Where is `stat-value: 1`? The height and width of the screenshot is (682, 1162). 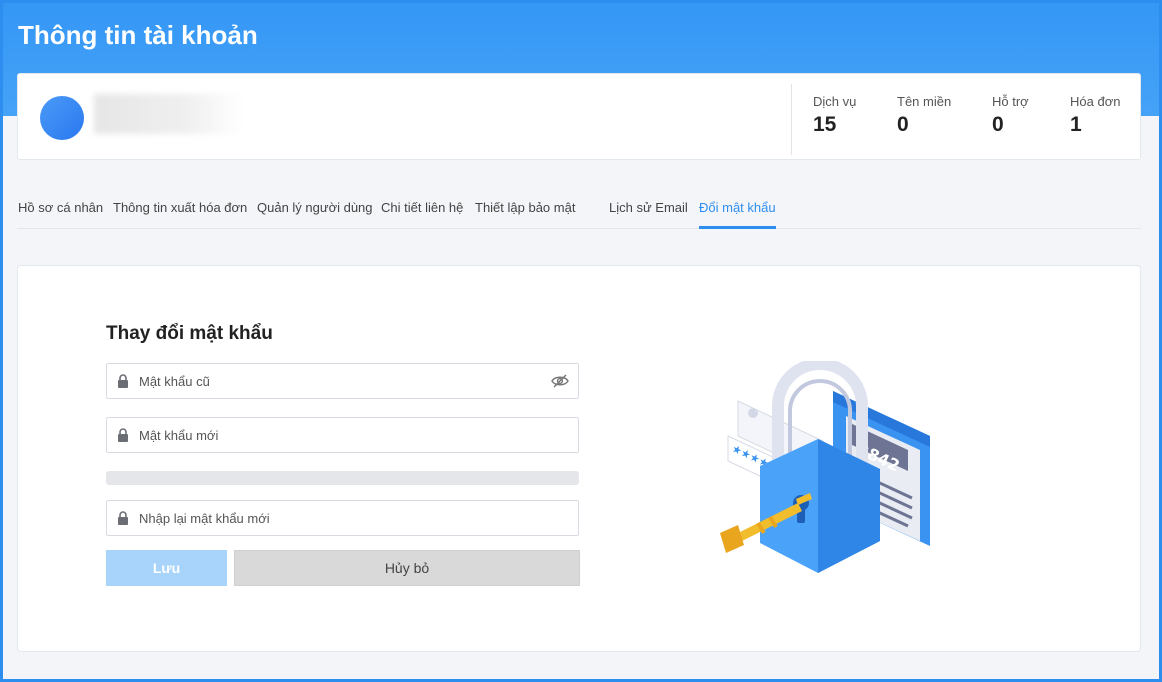 stat-value: 1 is located at coordinates (1076, 124).